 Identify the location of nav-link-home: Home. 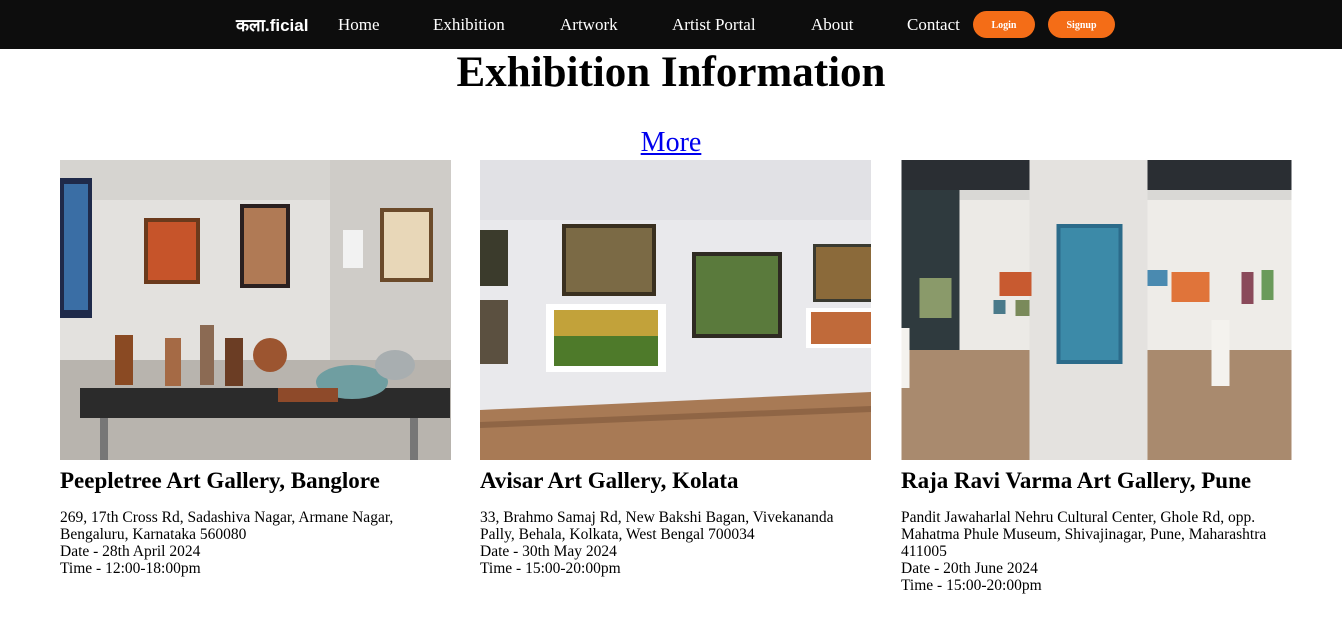
(359, 25).